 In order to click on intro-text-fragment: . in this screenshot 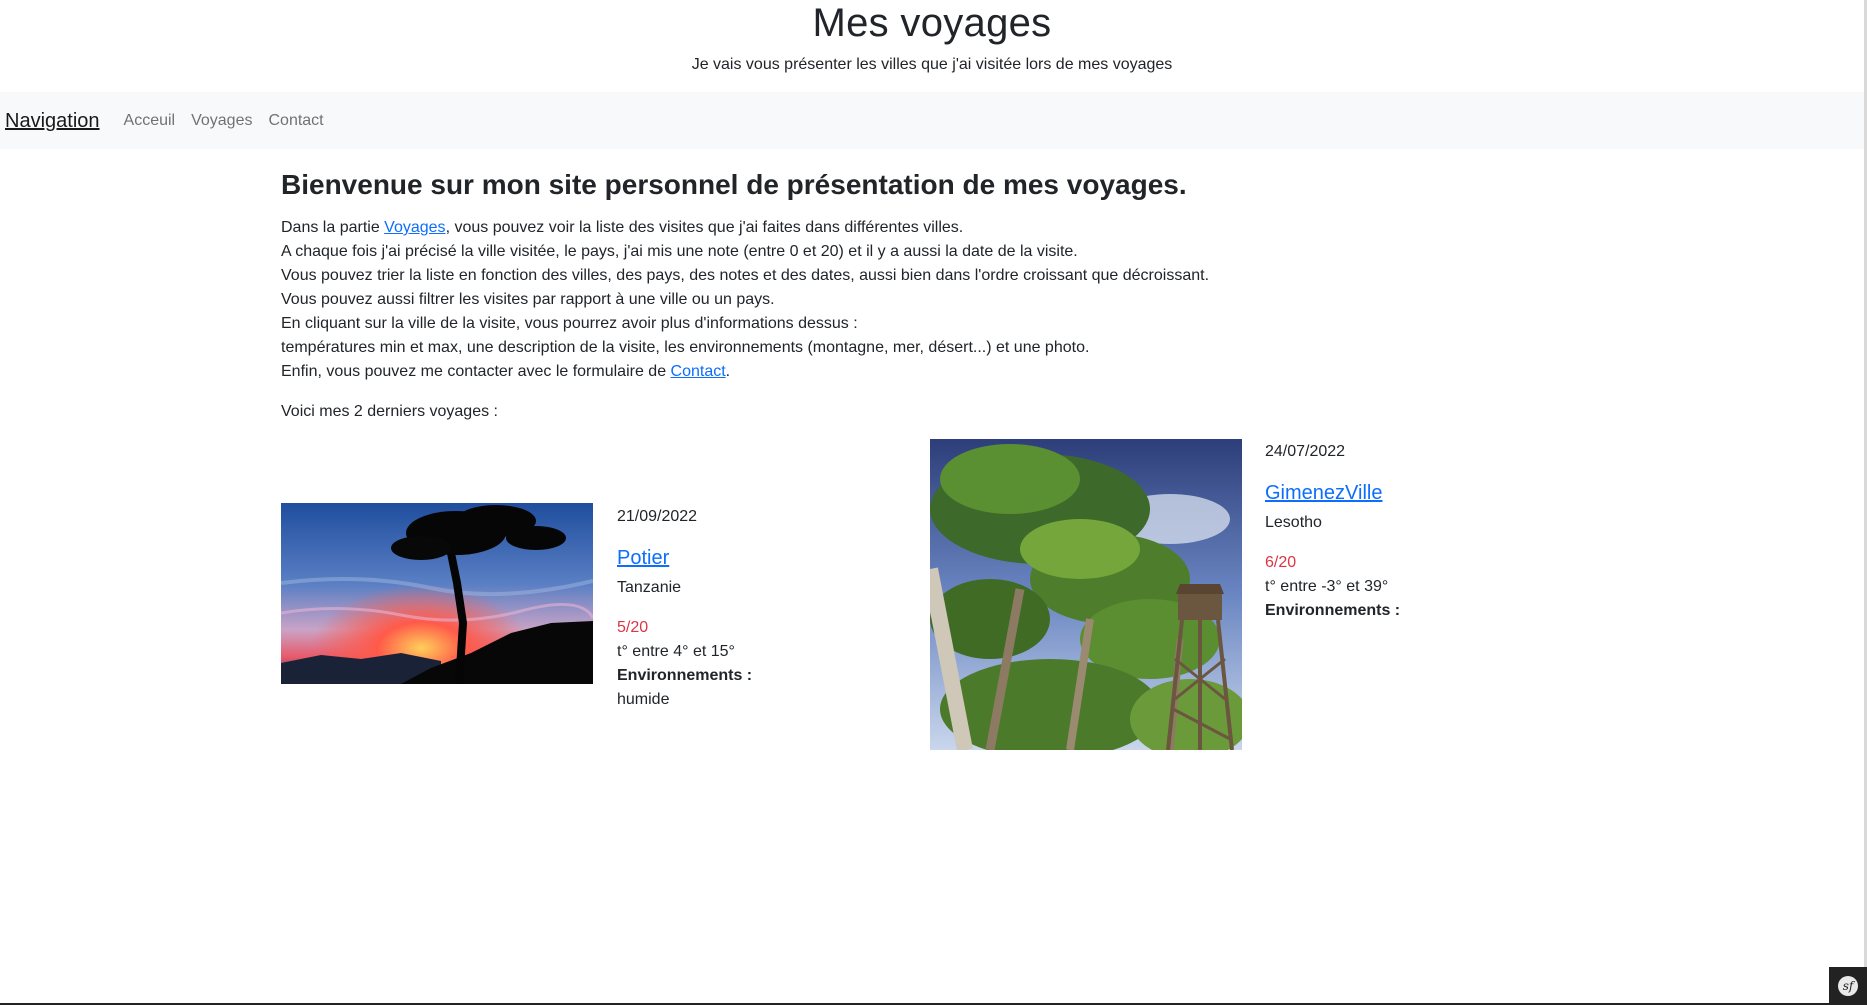, I will do `click(728, 371)`.